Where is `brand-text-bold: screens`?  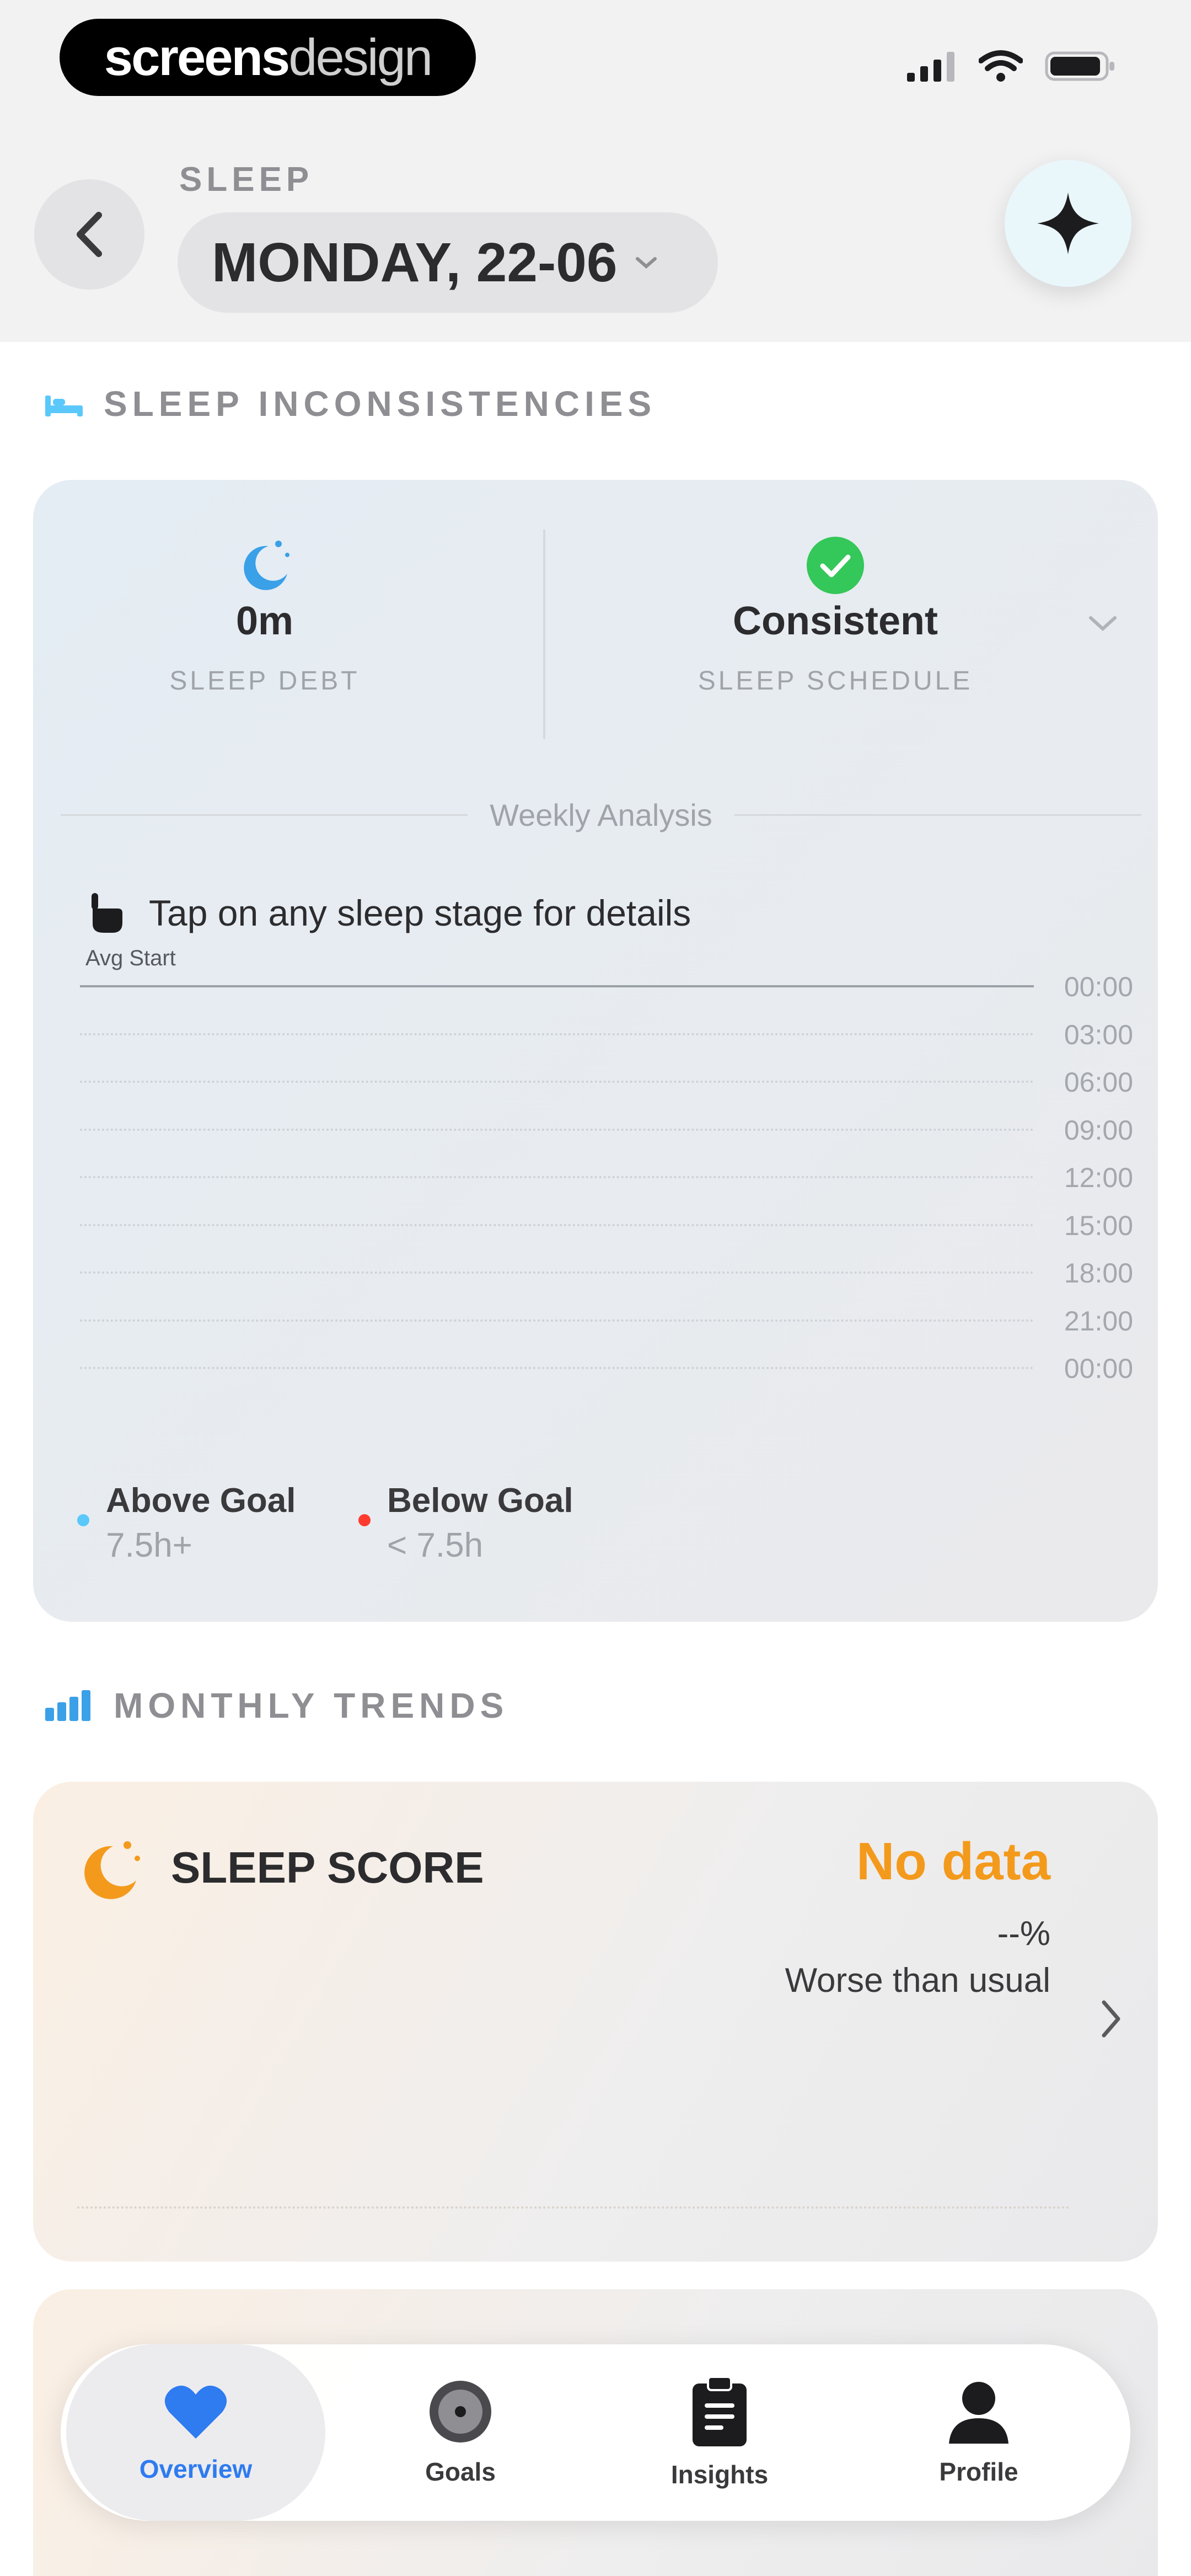
brand-text-bold: screens is located at coordinates (197, 57).